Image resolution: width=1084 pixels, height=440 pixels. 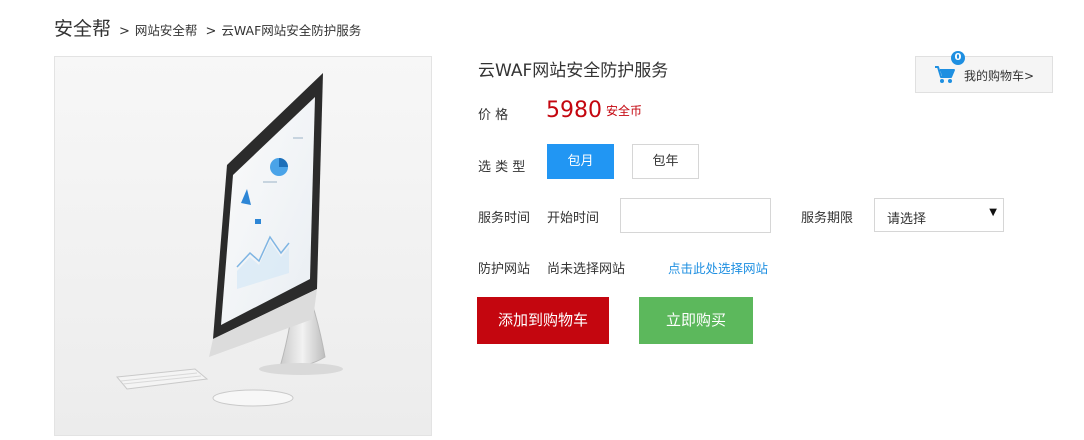 What do you see at coordinates (82, 27) in the screenshot?
I see `breadcrumb-home: 安全帮` at bounding box center [82, 27].